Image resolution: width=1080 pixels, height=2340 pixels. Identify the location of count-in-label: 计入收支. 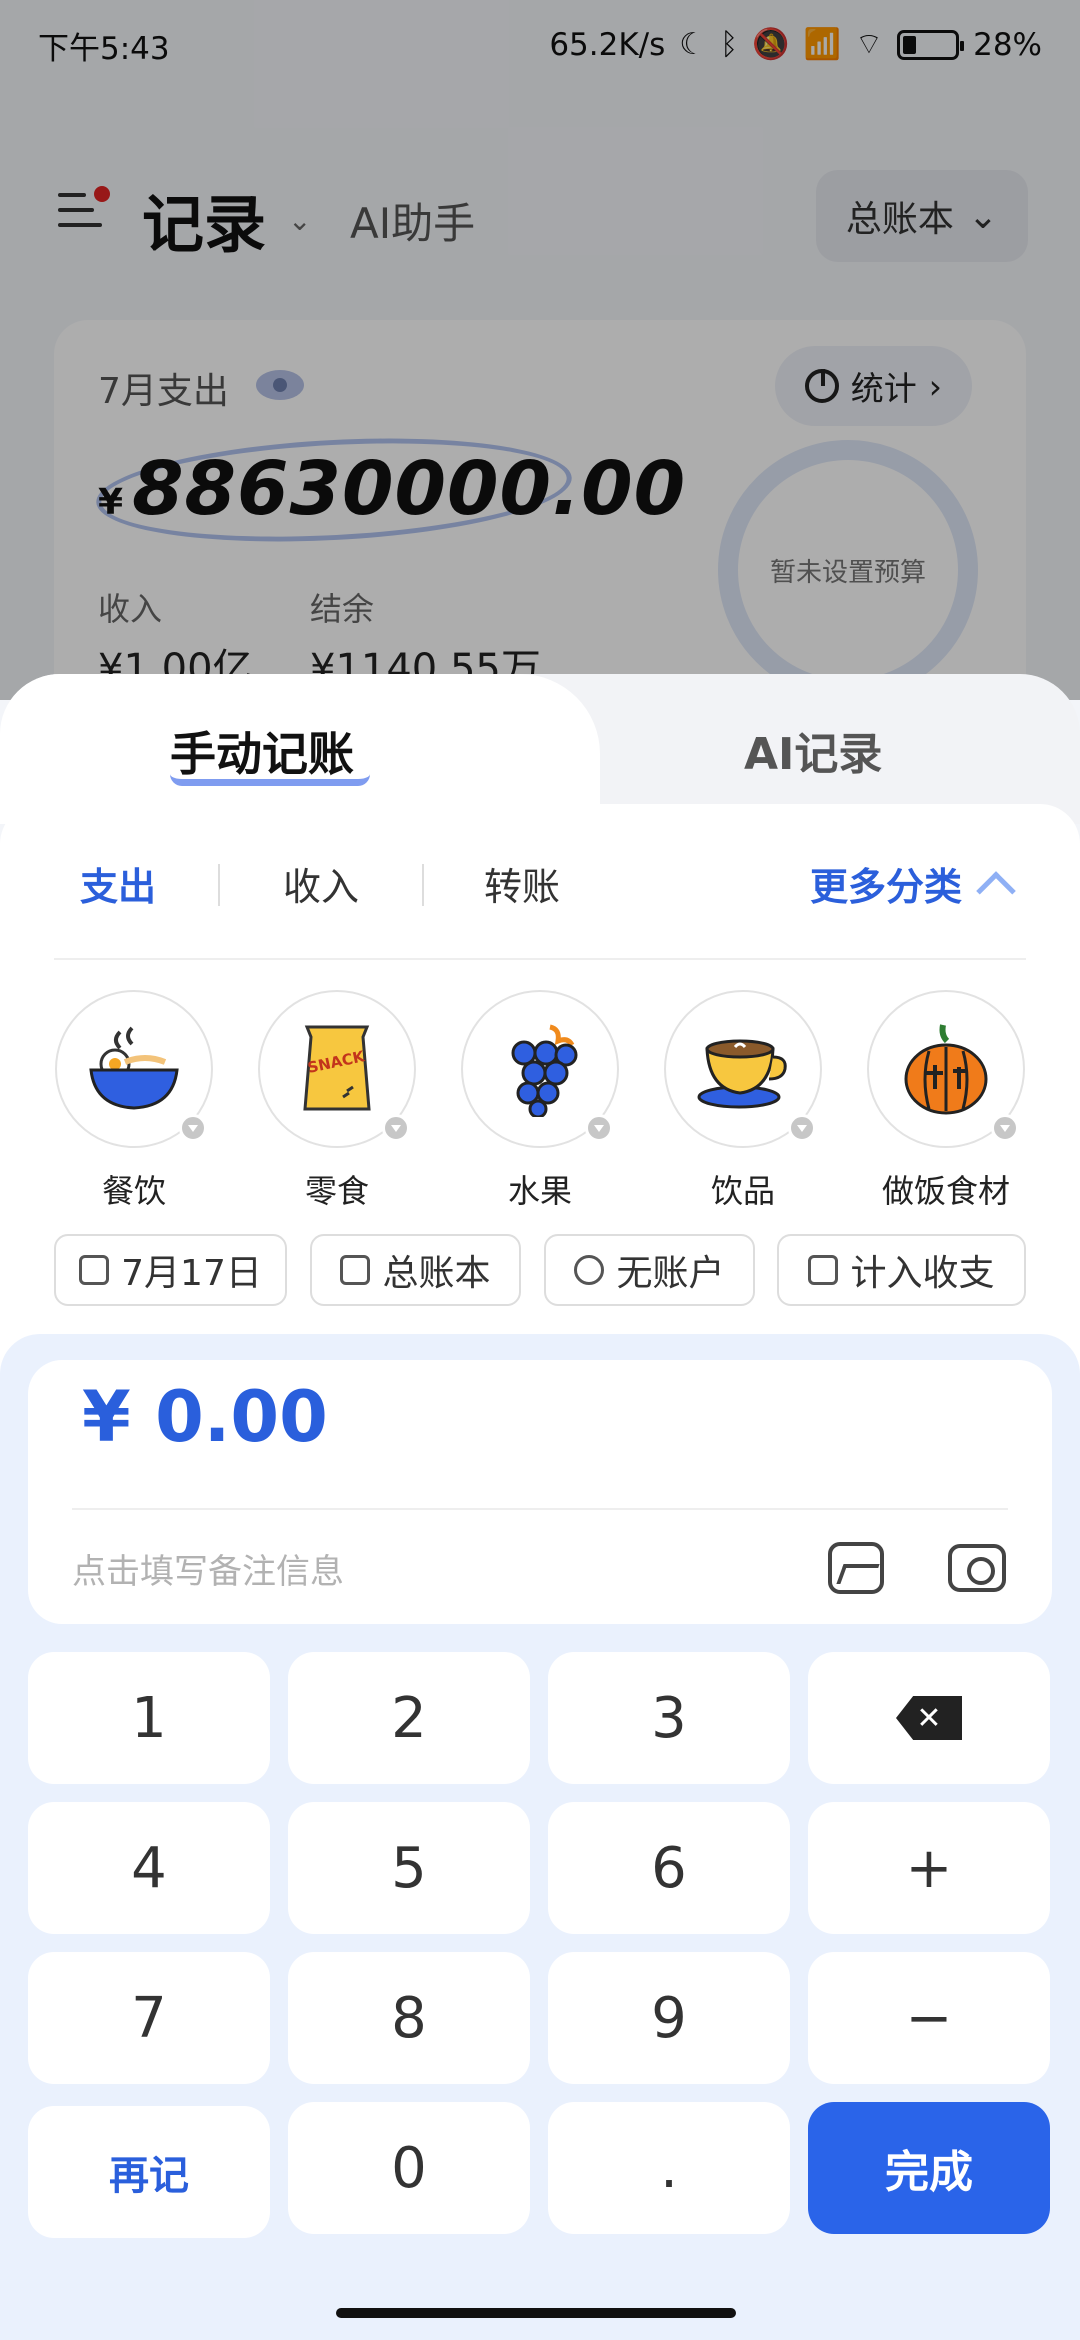
(922, 1273).